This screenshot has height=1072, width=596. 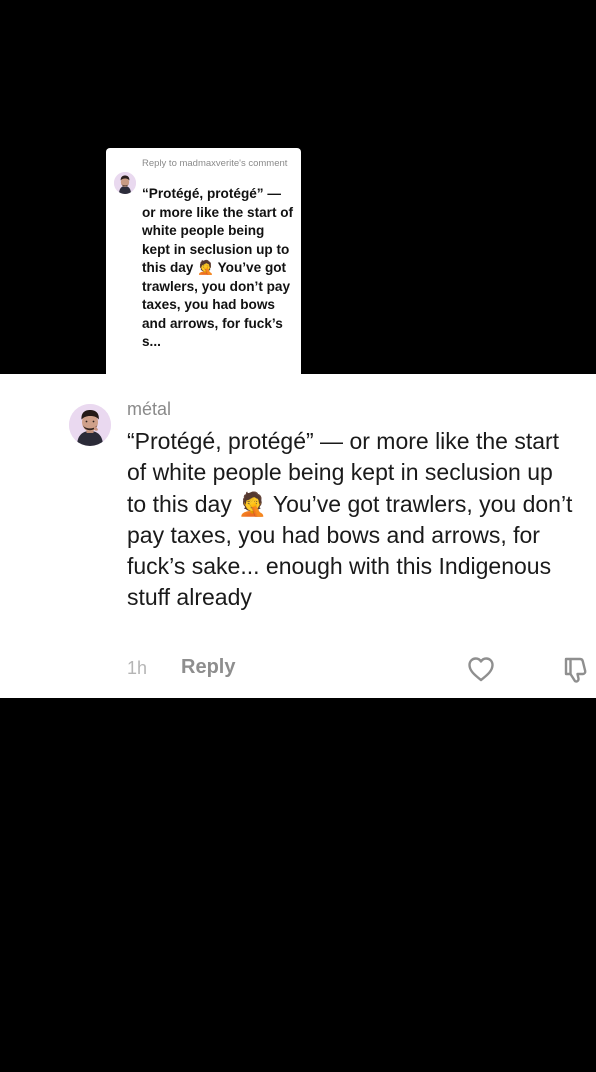 What do you see at coordinates (208, 667) in the screenshot?
I see `reply-button: Reply` at bounding box center [208, 667].